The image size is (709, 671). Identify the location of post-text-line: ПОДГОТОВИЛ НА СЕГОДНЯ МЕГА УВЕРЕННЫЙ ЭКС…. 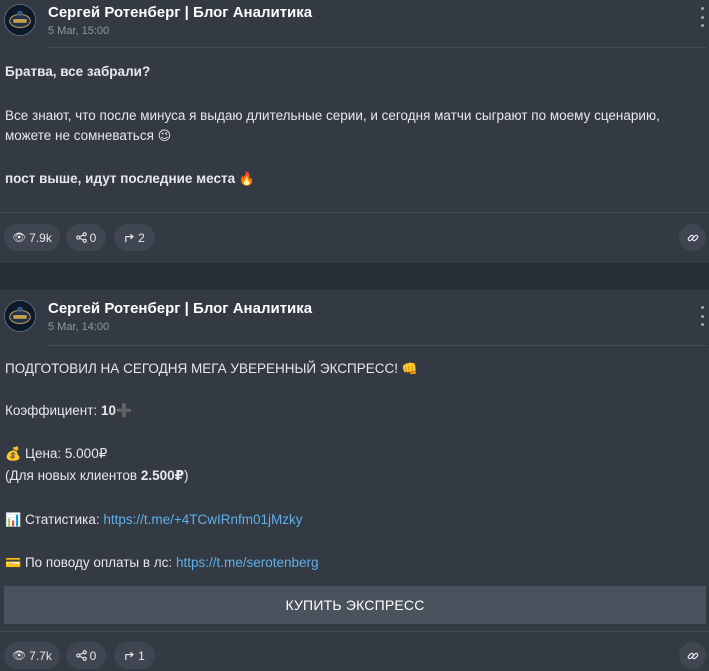
(211, 369).